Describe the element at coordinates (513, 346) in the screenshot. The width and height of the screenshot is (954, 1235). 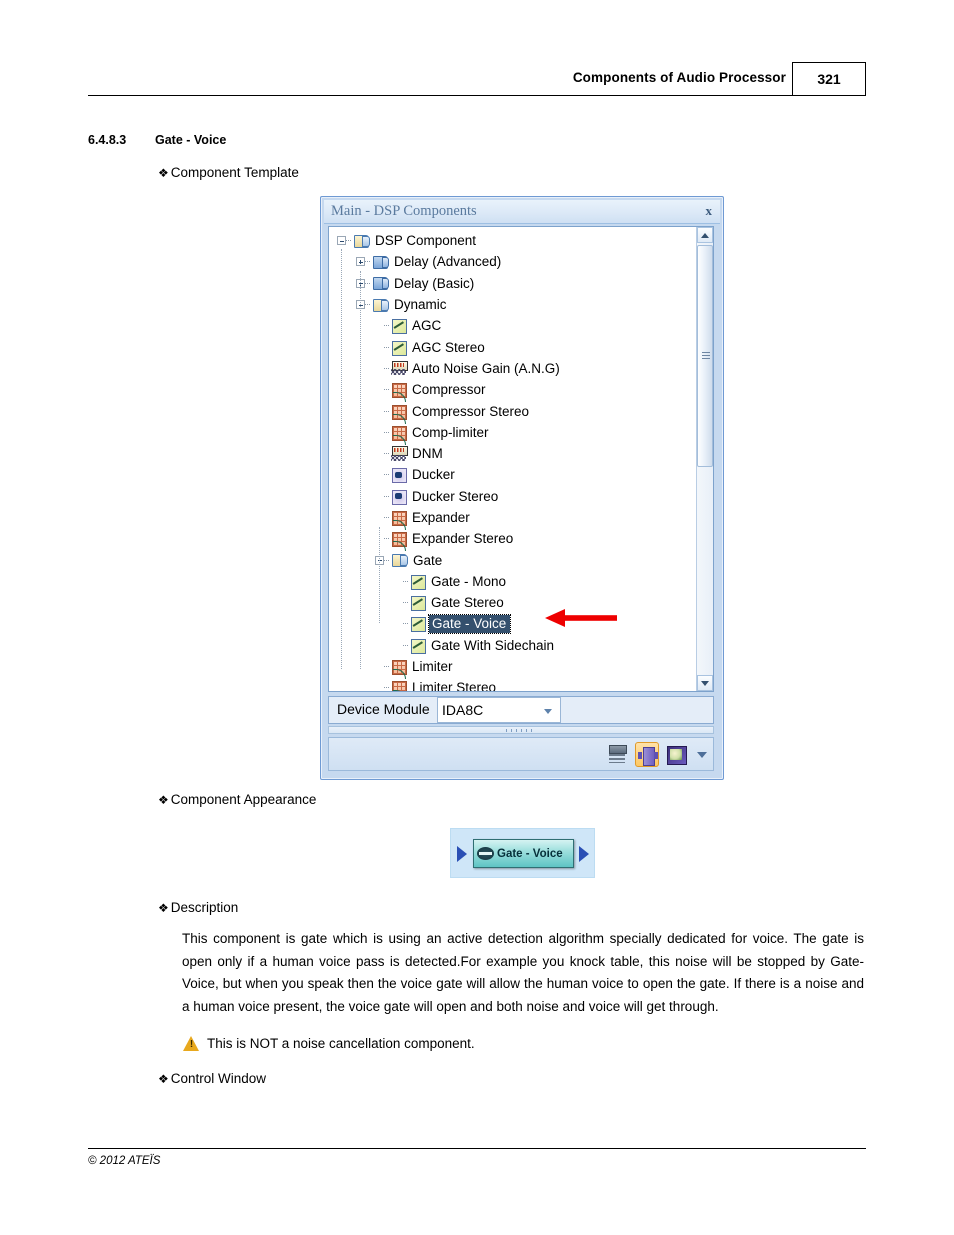
I see `tree-item: AGC Stereo` at that location.